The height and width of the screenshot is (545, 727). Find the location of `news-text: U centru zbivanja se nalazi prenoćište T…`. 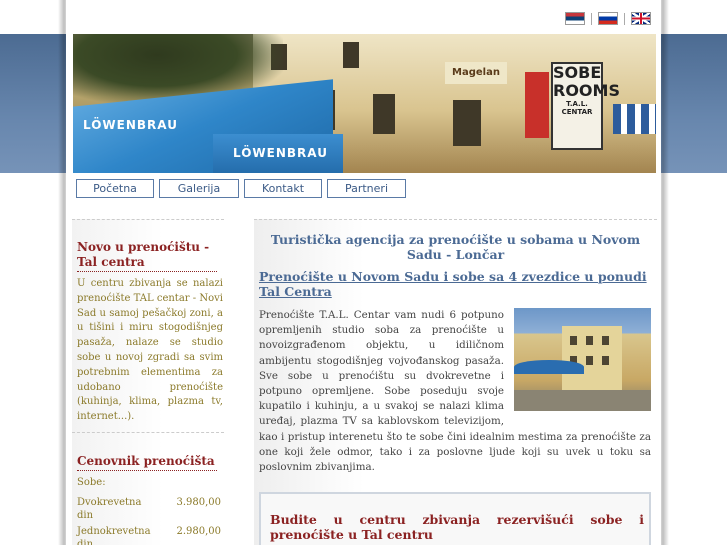

news-text: U centru zbivanja se nalazi prenoćište T… is located at coordinates (150, 350).